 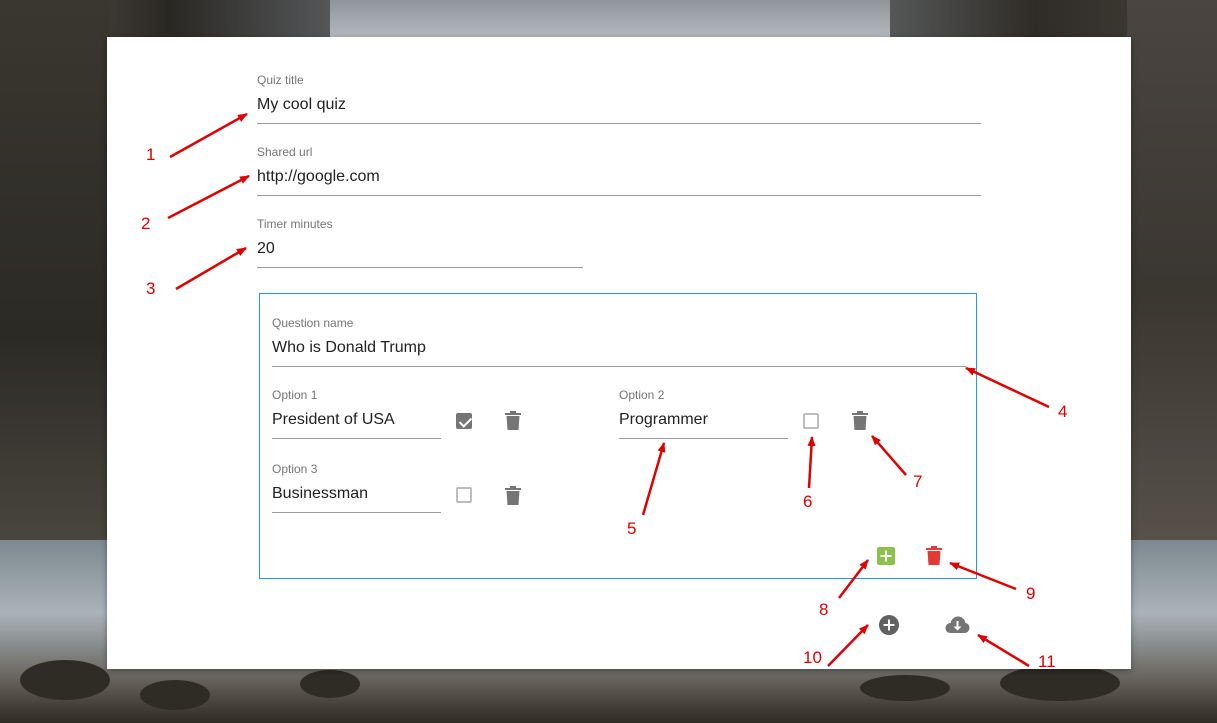 I want to click on delete-question-icon, so click(x=934, y=555).